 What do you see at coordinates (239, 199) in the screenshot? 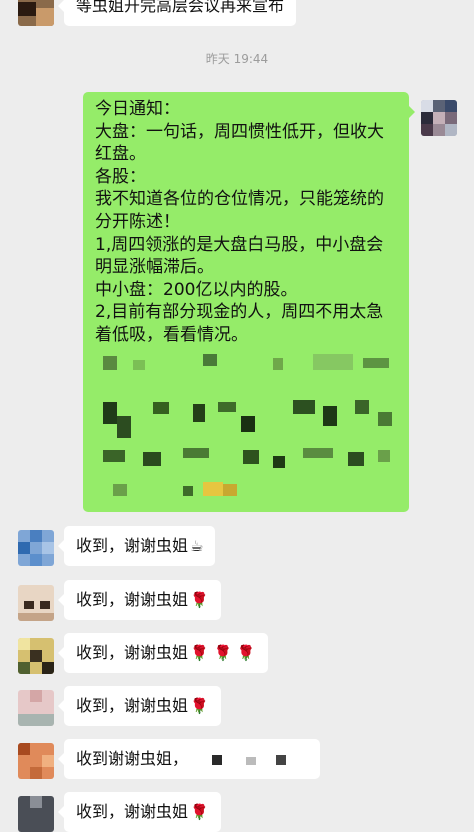
I see `message-line: 我不知道各位的仓位情况，只能笼统的` at bounding box center [239, 199].